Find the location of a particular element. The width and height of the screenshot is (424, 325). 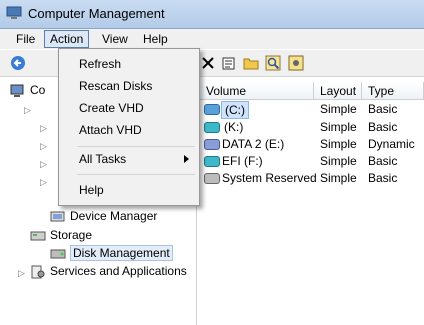

column-header-volume: Volume is located at coordinates (257, 91).